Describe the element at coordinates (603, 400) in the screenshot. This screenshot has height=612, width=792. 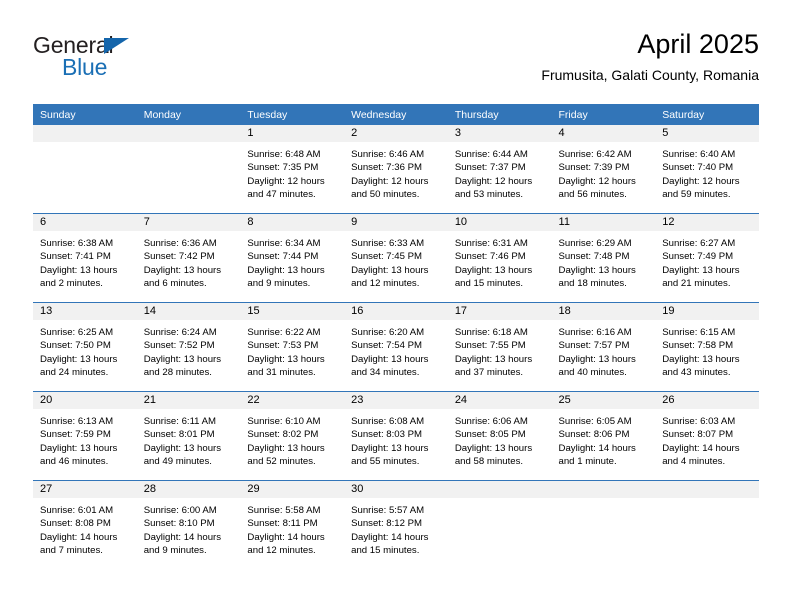
I see `day-number: 25` at that location.